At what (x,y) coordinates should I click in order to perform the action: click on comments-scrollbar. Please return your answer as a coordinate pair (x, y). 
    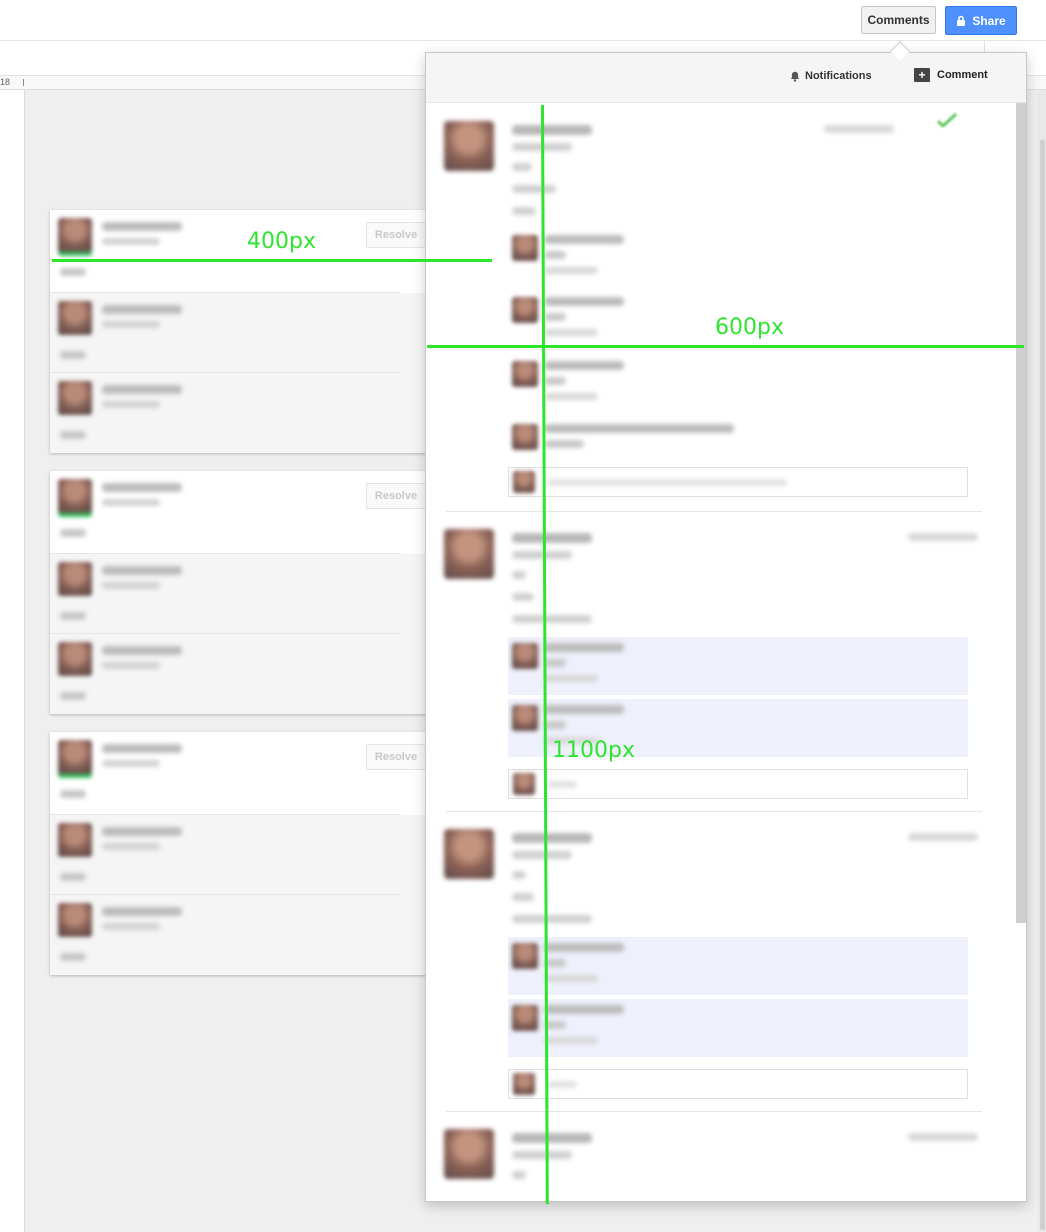
    Looking at the image, I should click on (1021, 513).